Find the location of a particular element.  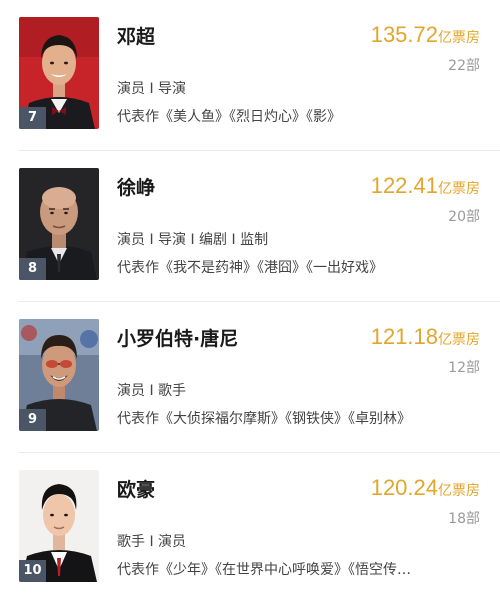

box-office-total: 120.24亿票房 is located at coordinates (425, 488).